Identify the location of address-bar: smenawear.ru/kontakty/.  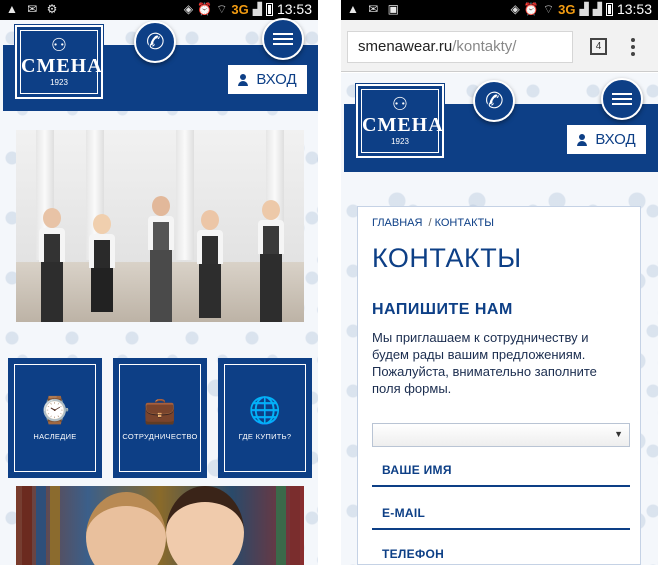
(460, 47).